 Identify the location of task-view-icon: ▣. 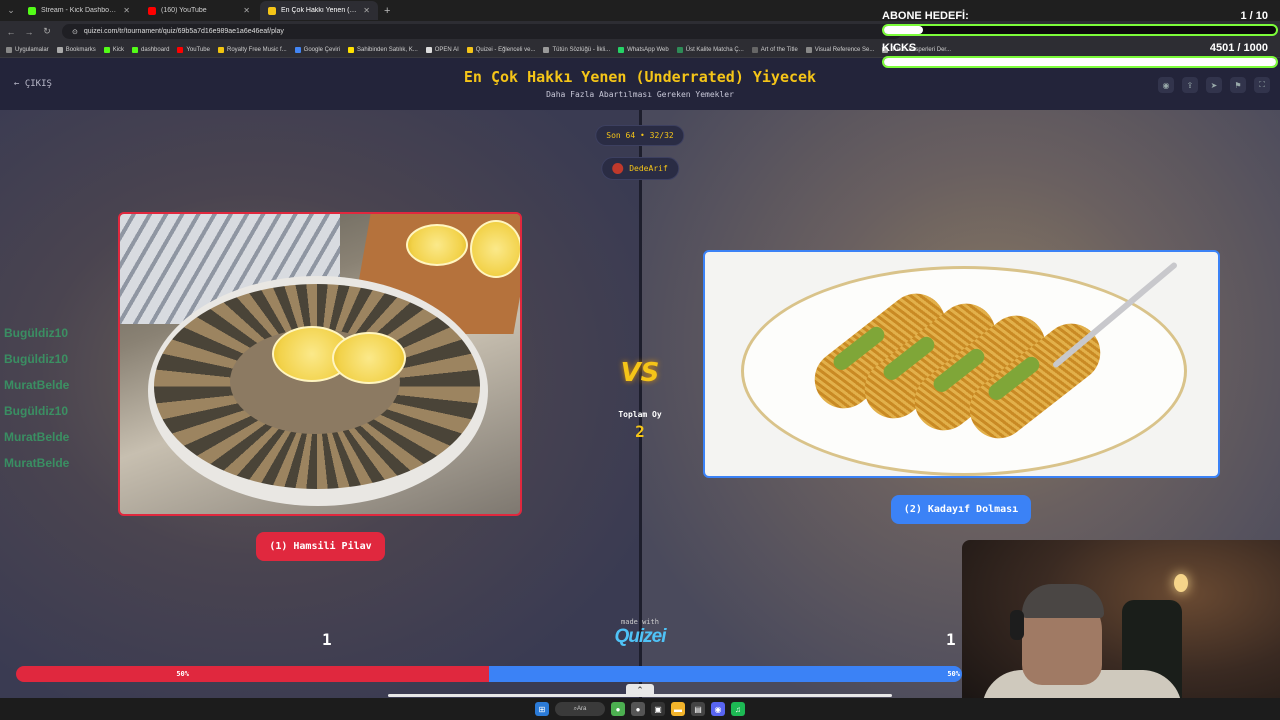
(658, 709).